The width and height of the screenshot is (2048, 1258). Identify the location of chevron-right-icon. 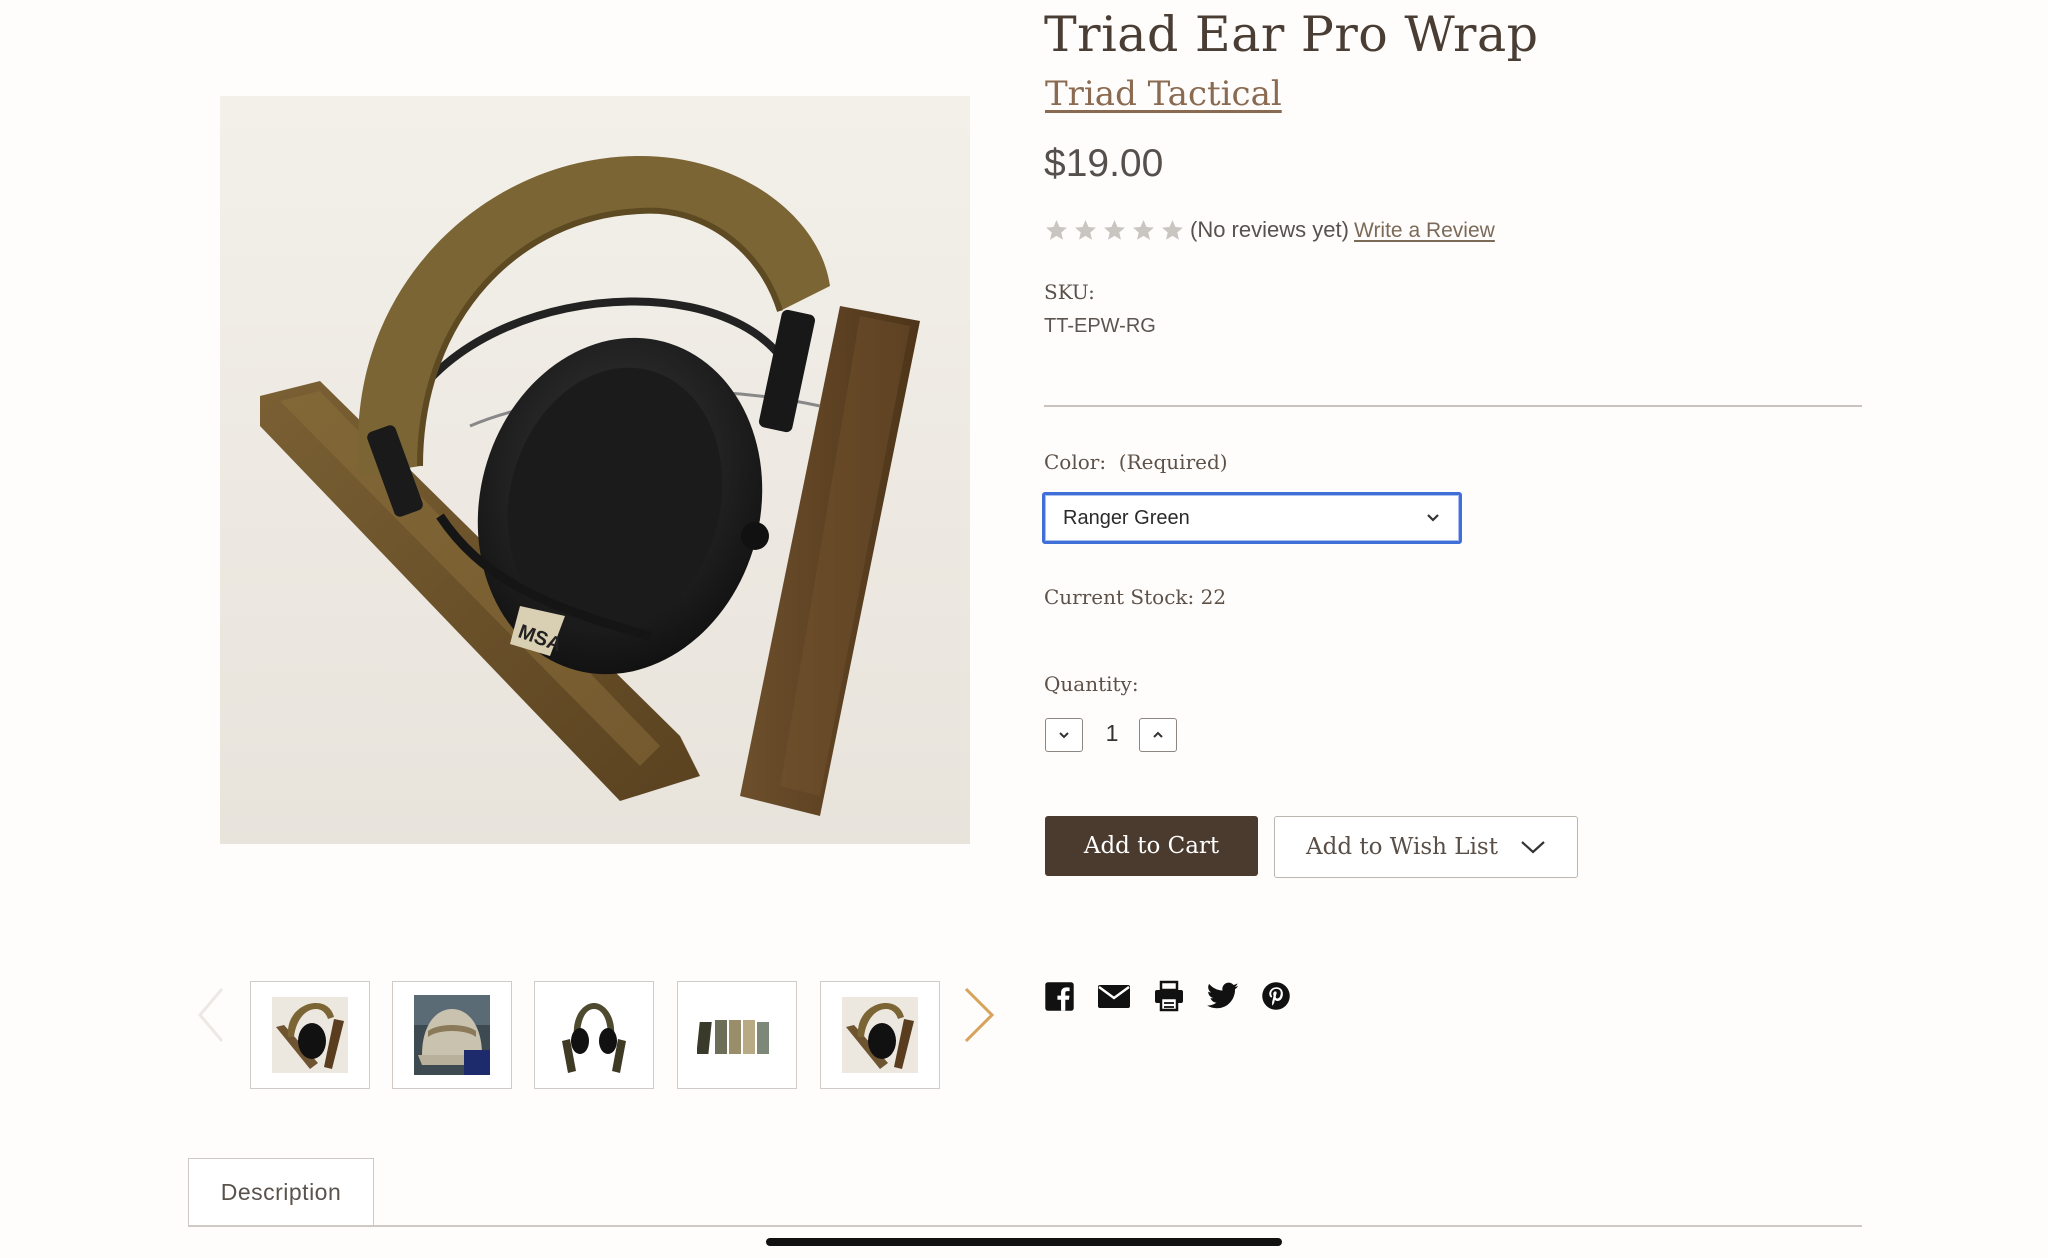
(979, 1015).